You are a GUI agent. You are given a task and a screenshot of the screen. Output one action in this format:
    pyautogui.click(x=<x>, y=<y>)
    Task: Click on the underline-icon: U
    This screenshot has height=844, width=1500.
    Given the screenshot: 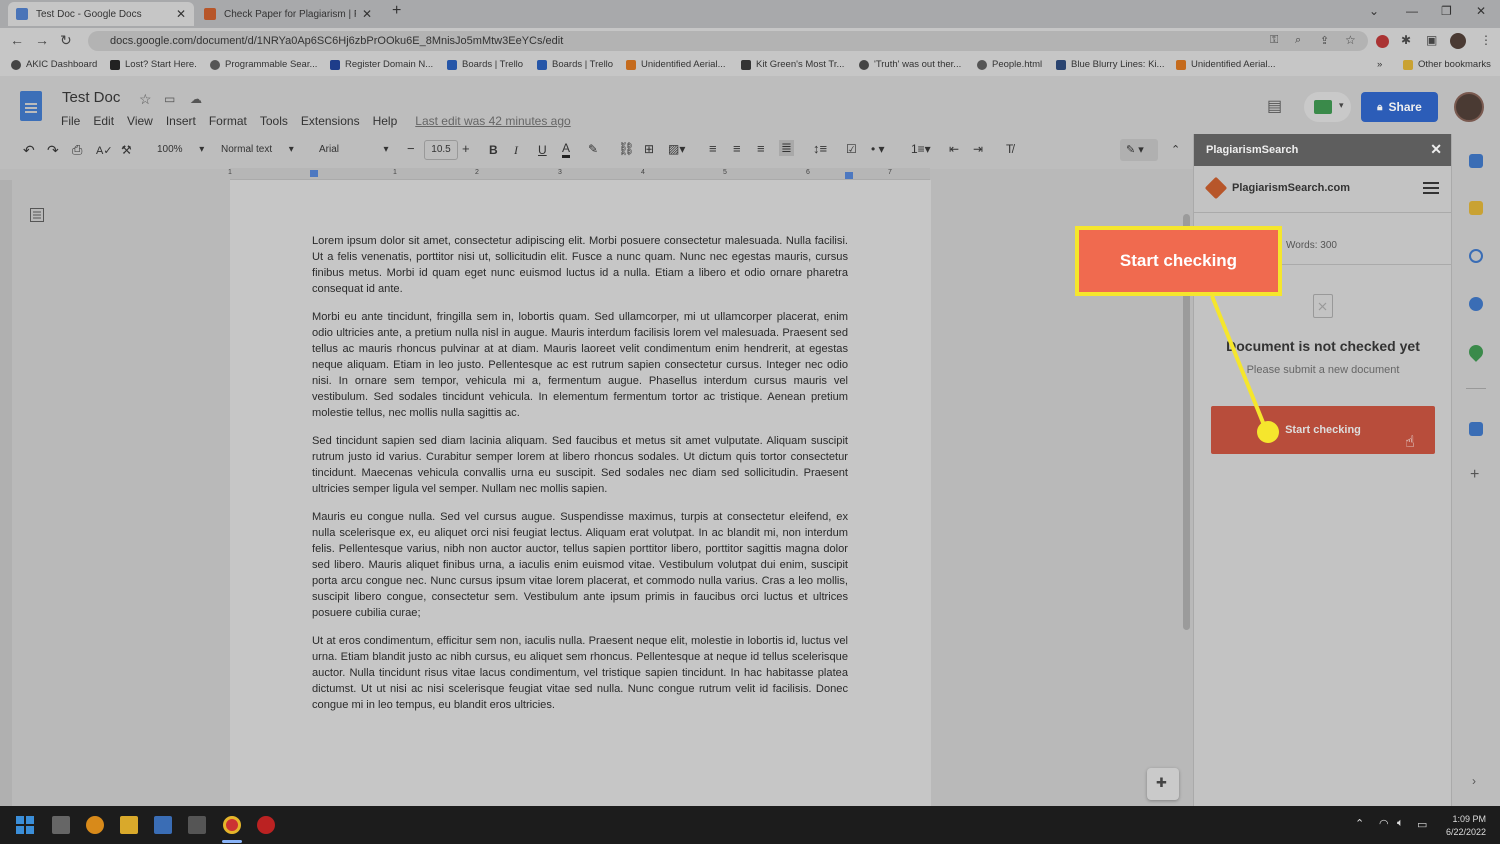 What is the action you would take?
    pyautogui.click(x=542, y=150)
    